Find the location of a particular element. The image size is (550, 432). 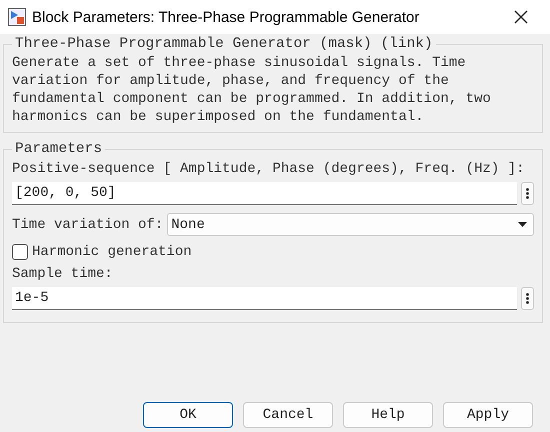

dialog-button: OK is located at coordinates (188, 415).